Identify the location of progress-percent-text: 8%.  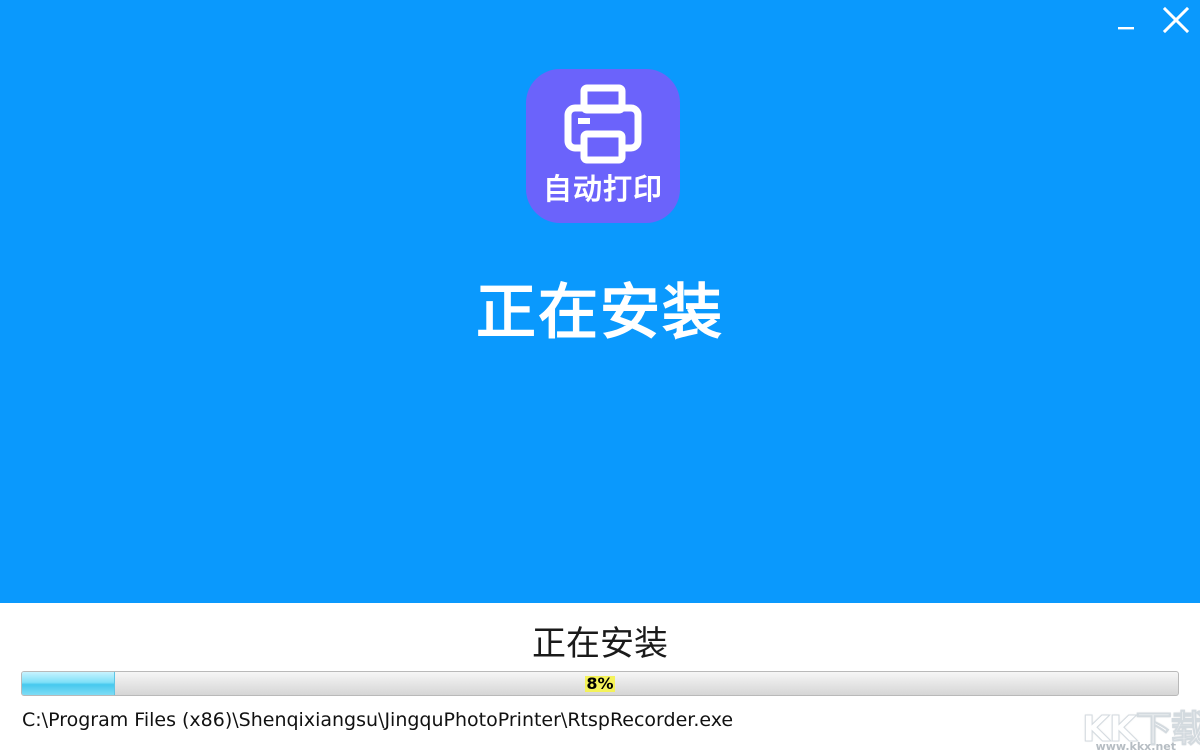
(600, 683).